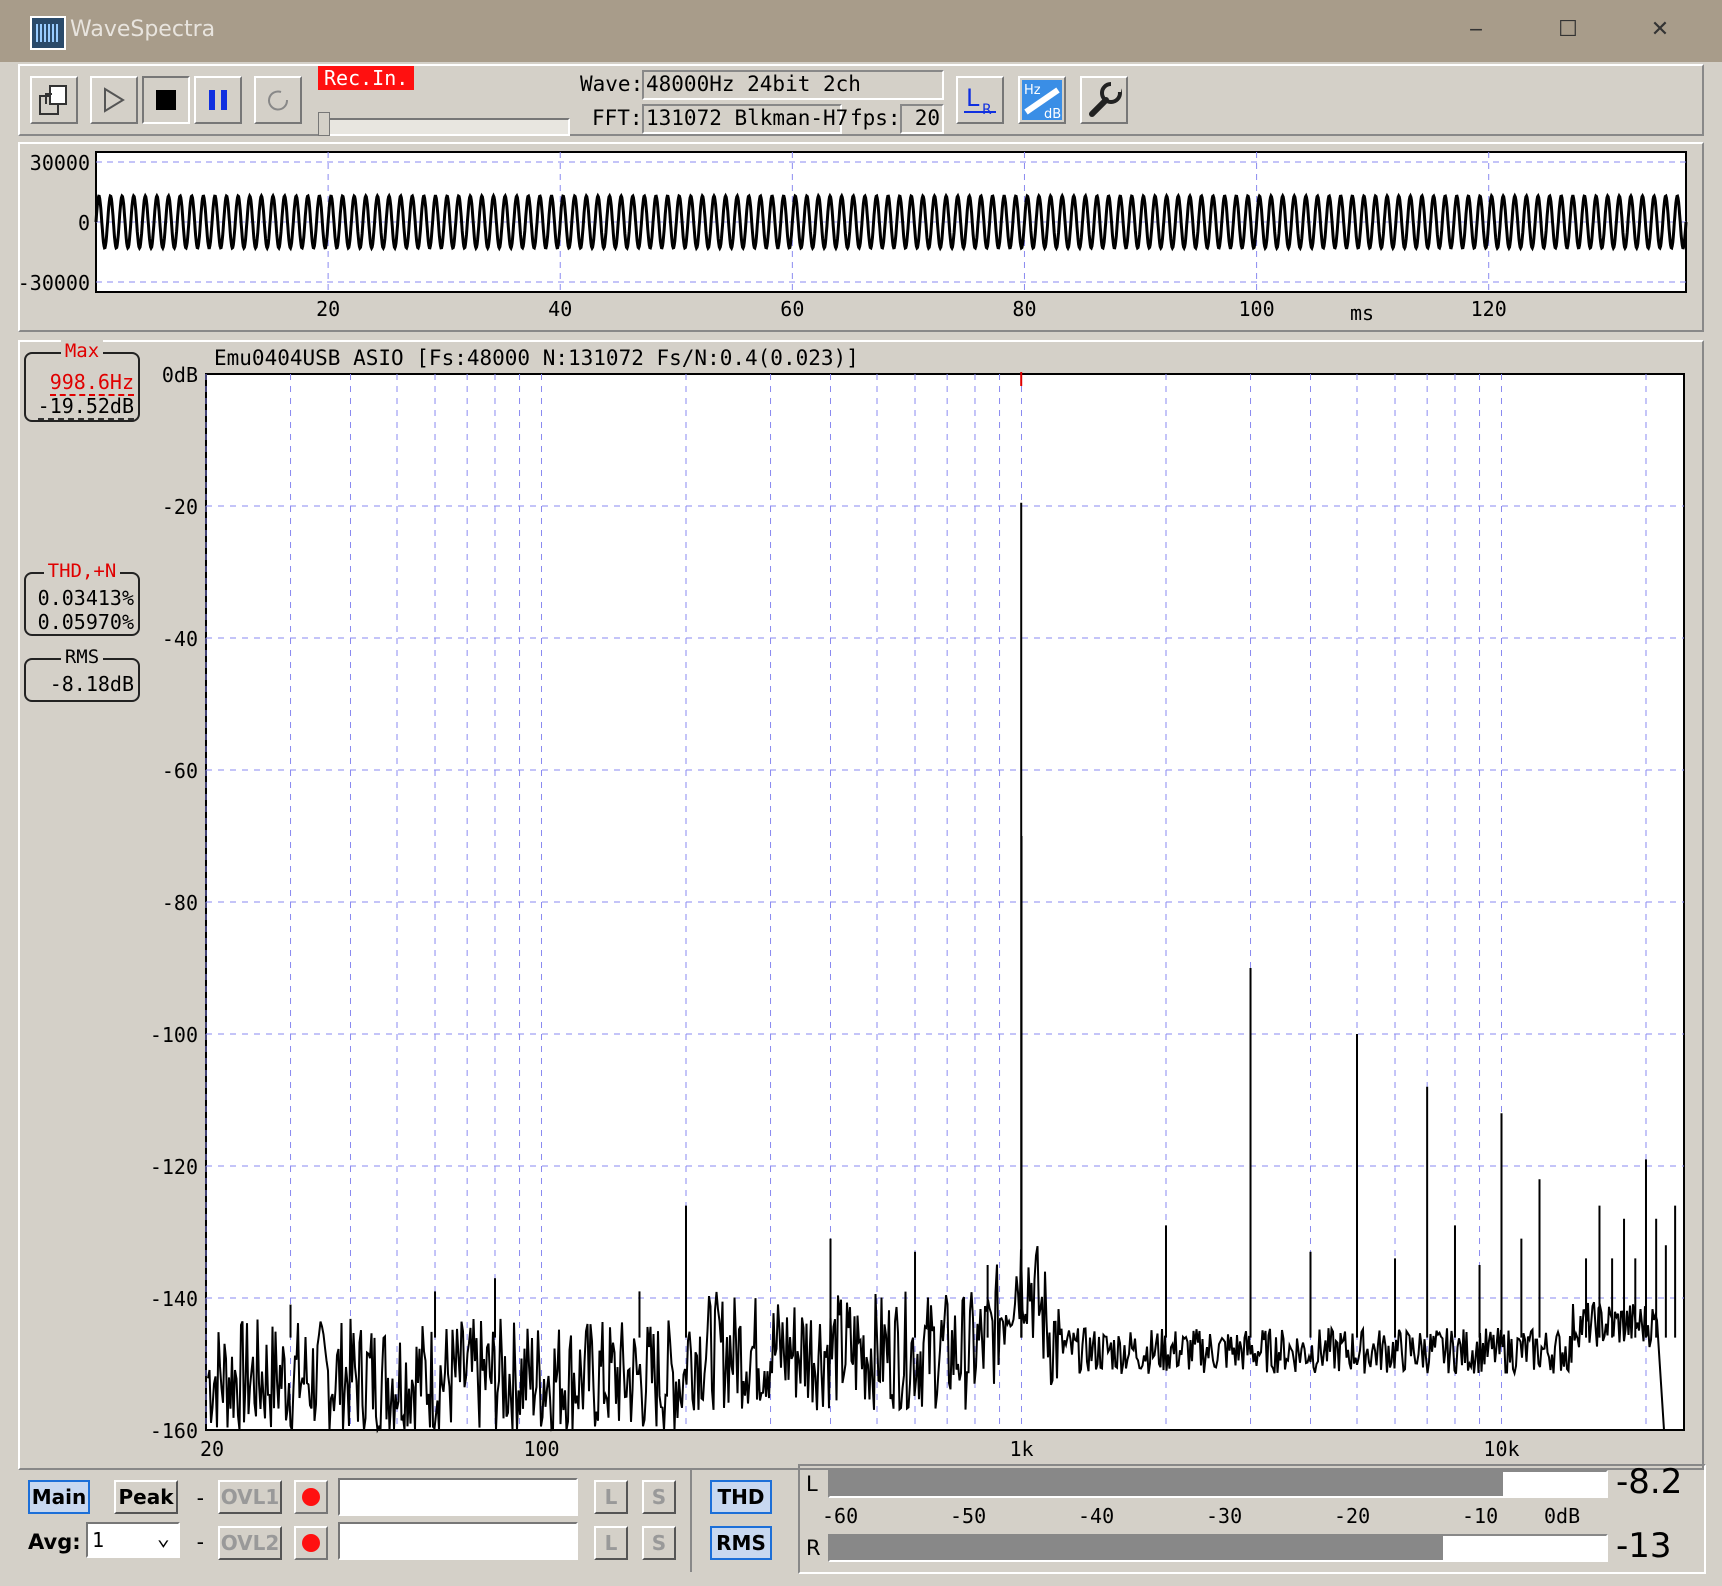  Describe the element at coordinates (174, 1167) in the screenshot. I see `spectrum-y-tick: -120` at that location.